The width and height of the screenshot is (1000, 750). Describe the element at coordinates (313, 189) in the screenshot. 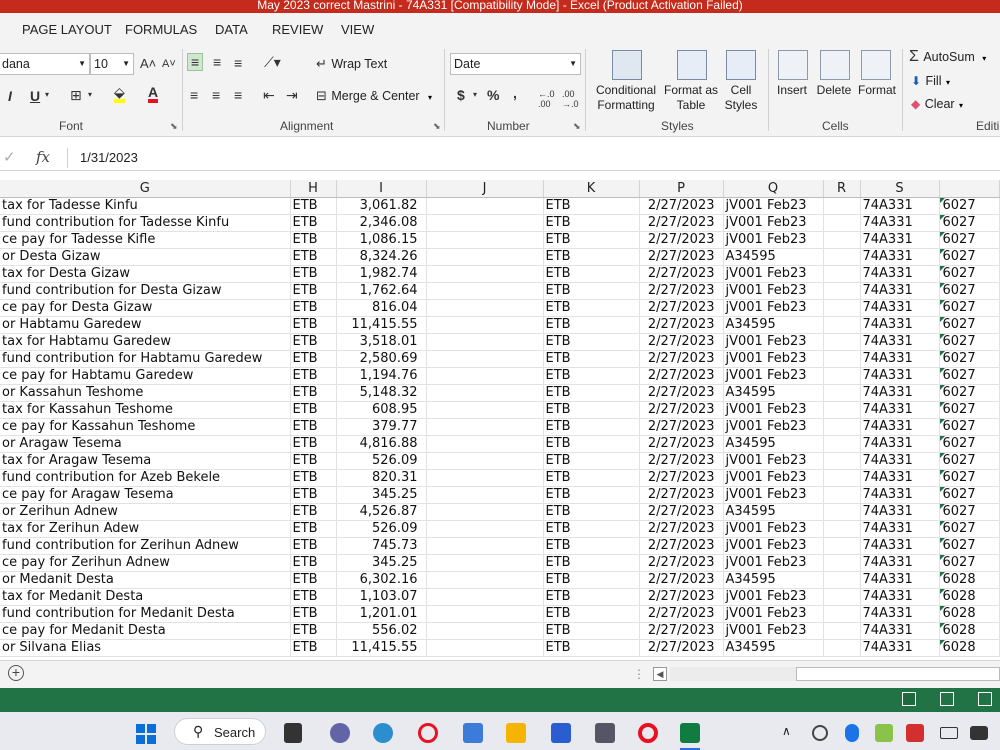

I see `column-header: H` at that location.